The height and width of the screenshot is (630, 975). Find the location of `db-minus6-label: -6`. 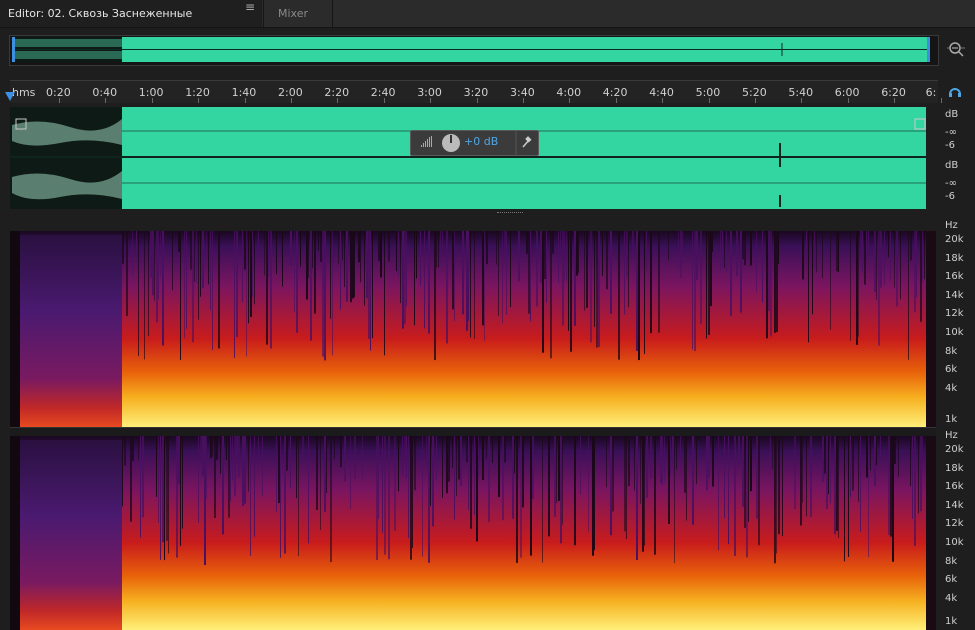

db-minus6-label: -6 is located at coordinates (950, 145).